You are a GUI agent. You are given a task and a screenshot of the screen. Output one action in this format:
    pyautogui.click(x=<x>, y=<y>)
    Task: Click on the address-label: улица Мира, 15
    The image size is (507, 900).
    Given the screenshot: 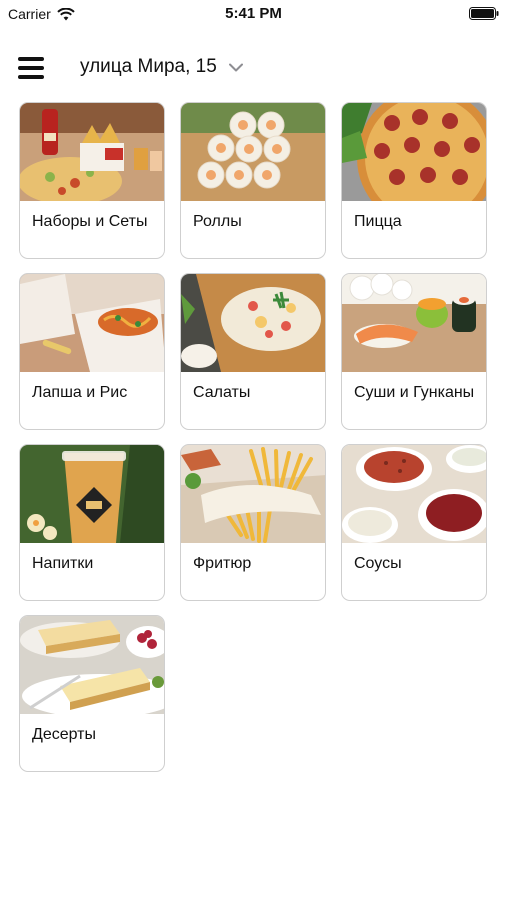 What is the action you would take?
    pyautogui.click(x=148, y=66)
    